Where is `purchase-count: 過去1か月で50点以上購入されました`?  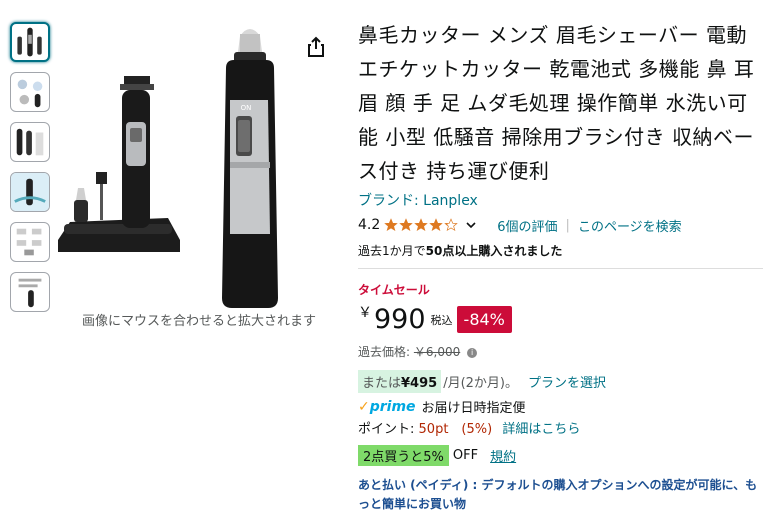 purchase-count: 過去1か月で50点以上購入されました is located at coordinates (563, 250).